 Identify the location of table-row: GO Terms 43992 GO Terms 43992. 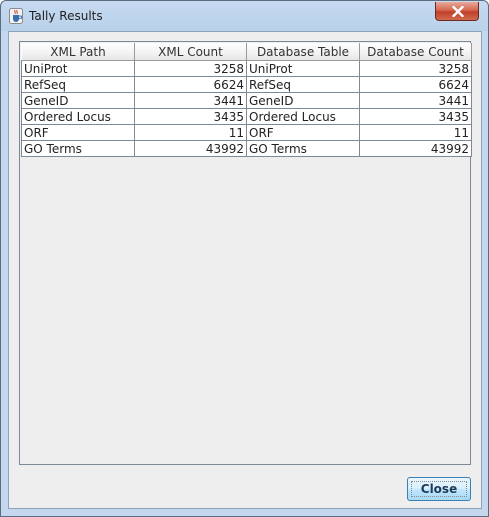
(246, 148).